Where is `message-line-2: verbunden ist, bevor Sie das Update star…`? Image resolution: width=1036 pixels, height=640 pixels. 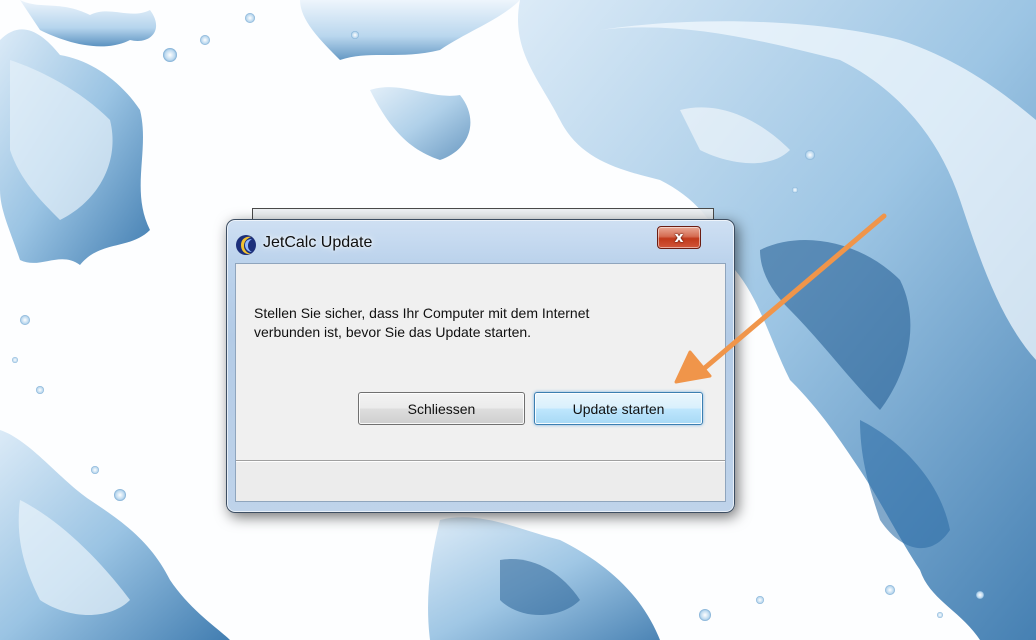
message-line-2: verbunden ist, bevor Sie das Update star… is located at coordinates (393, 332).